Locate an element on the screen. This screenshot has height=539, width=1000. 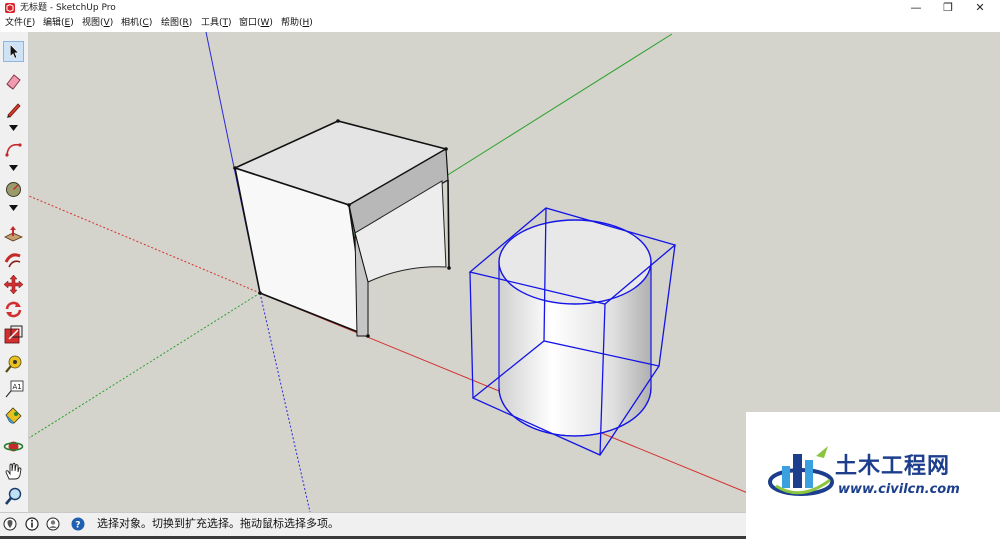
menu-help: 帮助(H) is located at coordinates (297, 23).